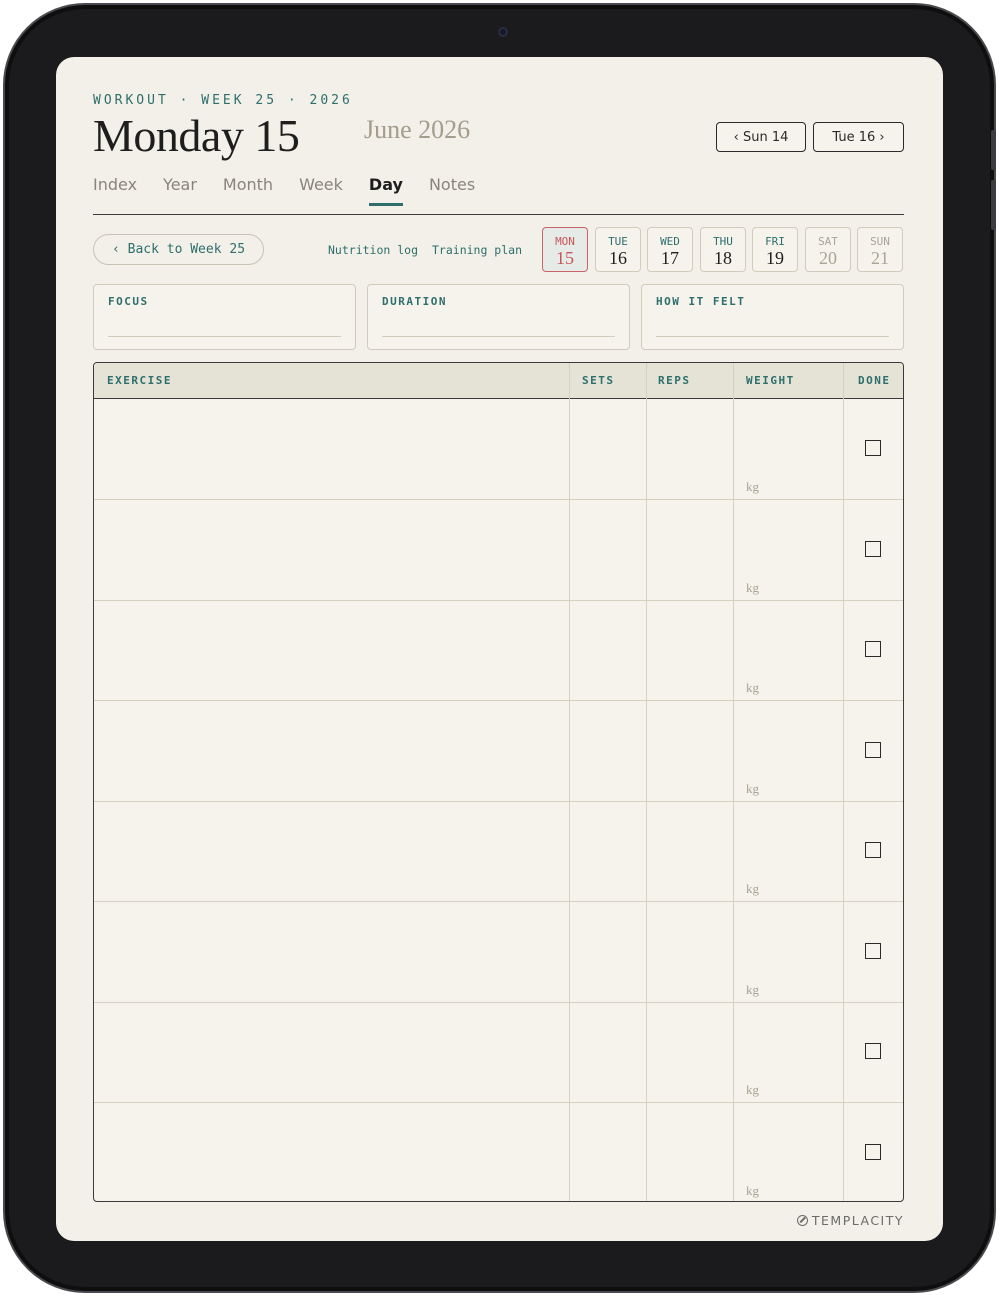 Image resolution: width=1000 pixels, height=1296 pixels. I want to click on header-exercise: EXERCISE, so click(139, 380).